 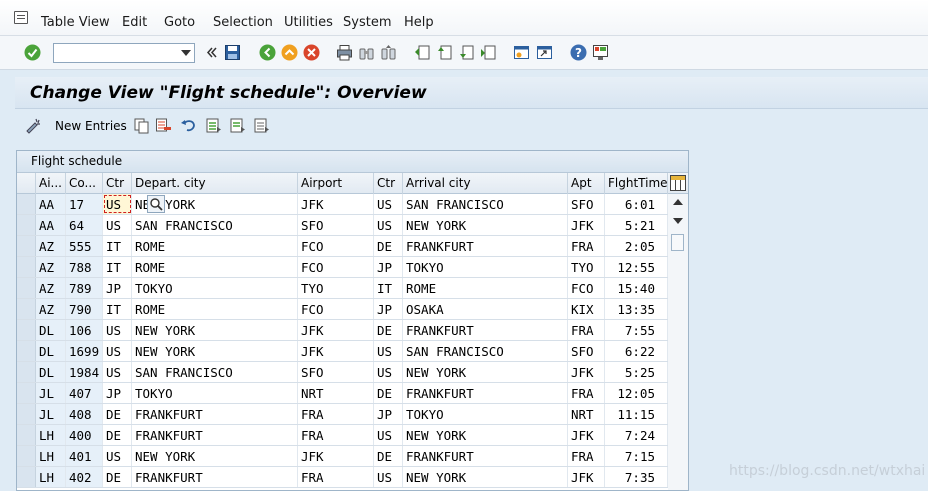 I want to click on cell-flight-time: 11:15, so click(x=636, y=414).